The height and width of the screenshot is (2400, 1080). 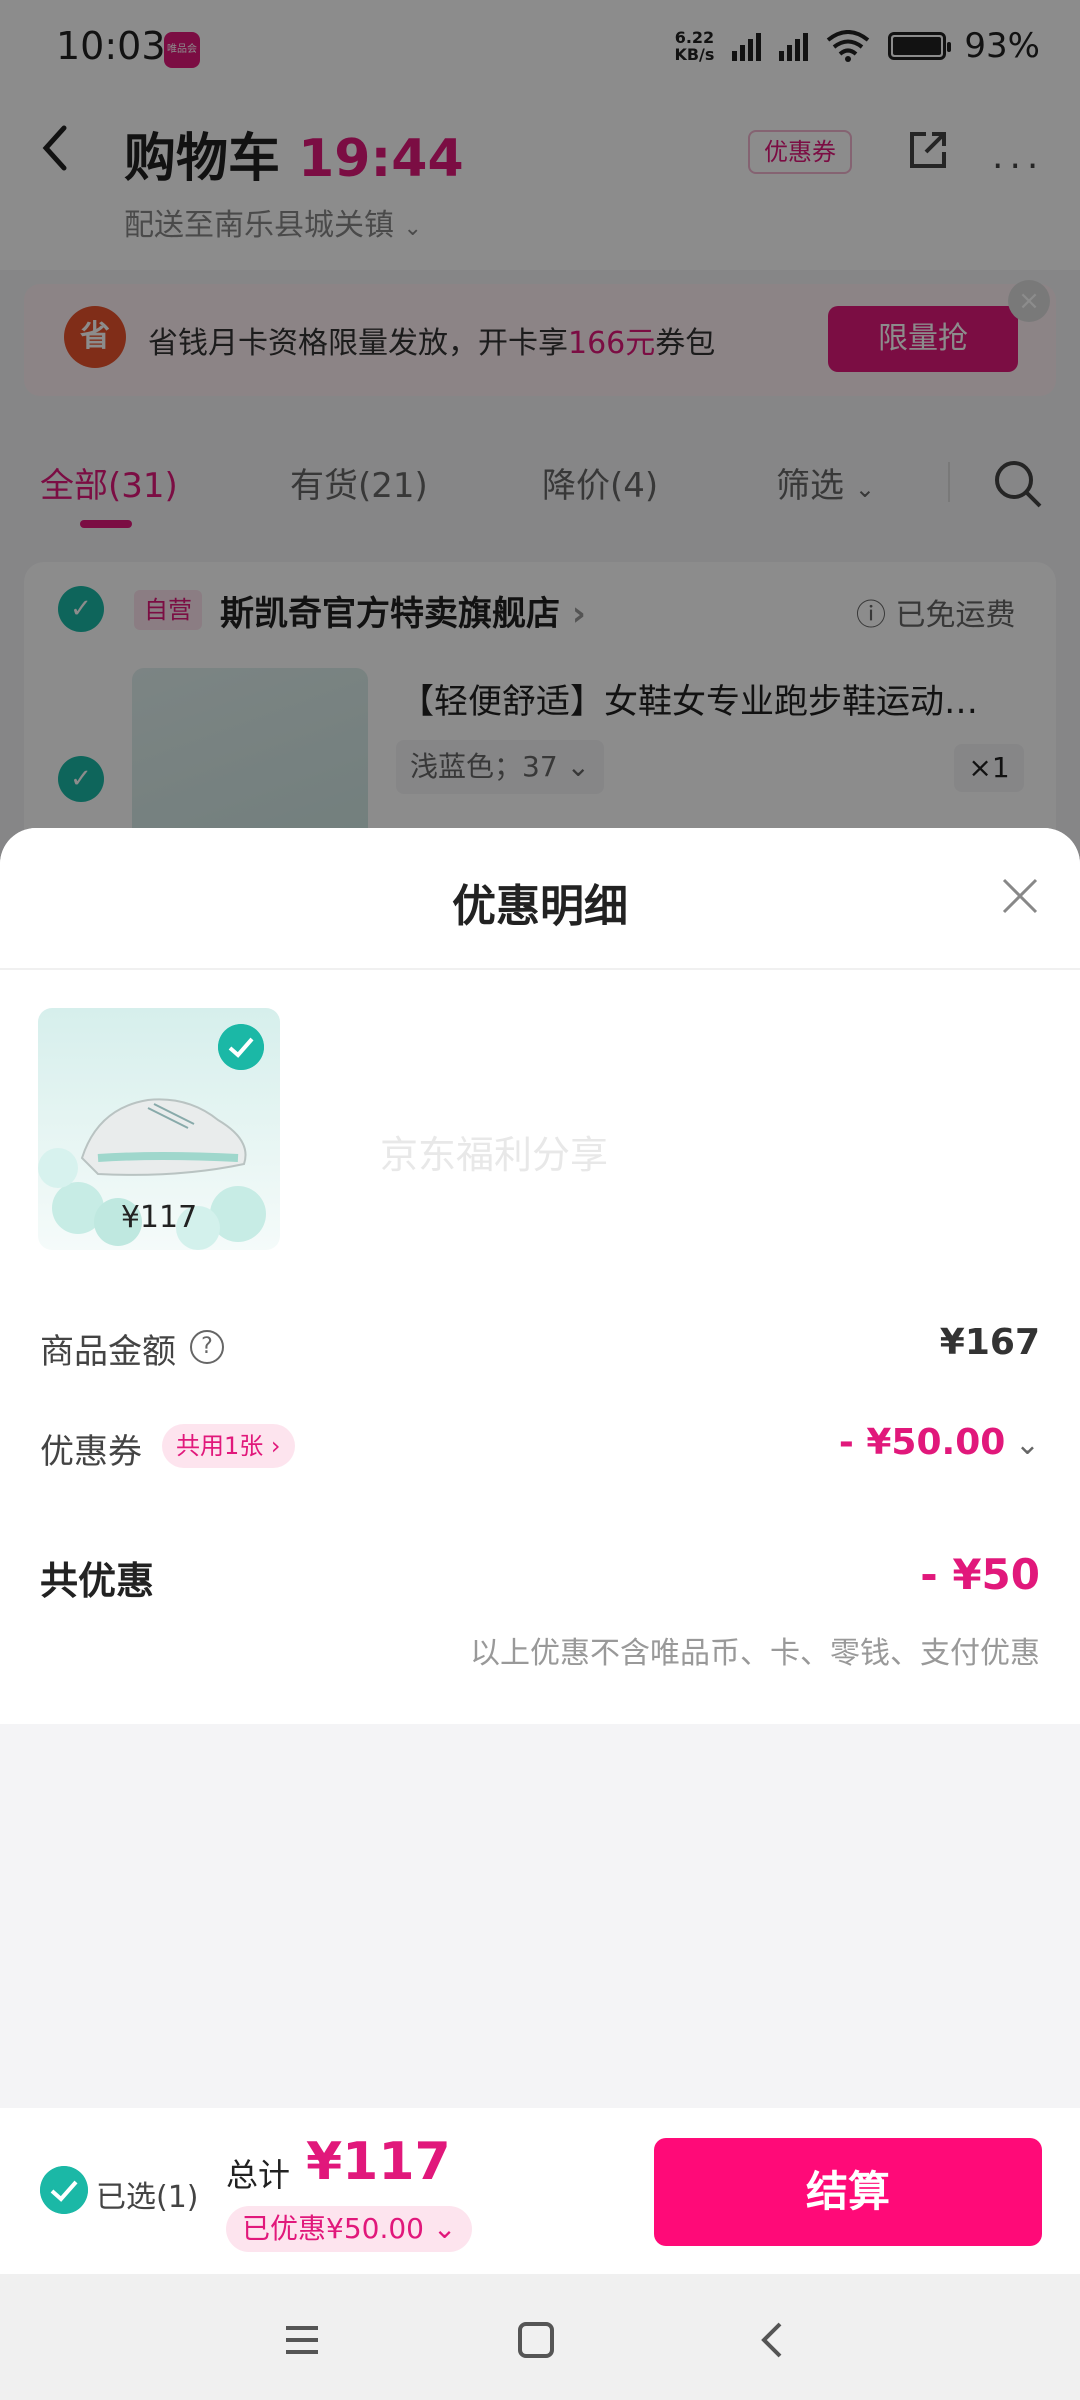 What do you see at coordinates (755, 1653) in the screenshot?
I see `discount-note: 以上优惠不含唯品币、卡、零钱、支付优惠` at bounding box center [755, 1653].